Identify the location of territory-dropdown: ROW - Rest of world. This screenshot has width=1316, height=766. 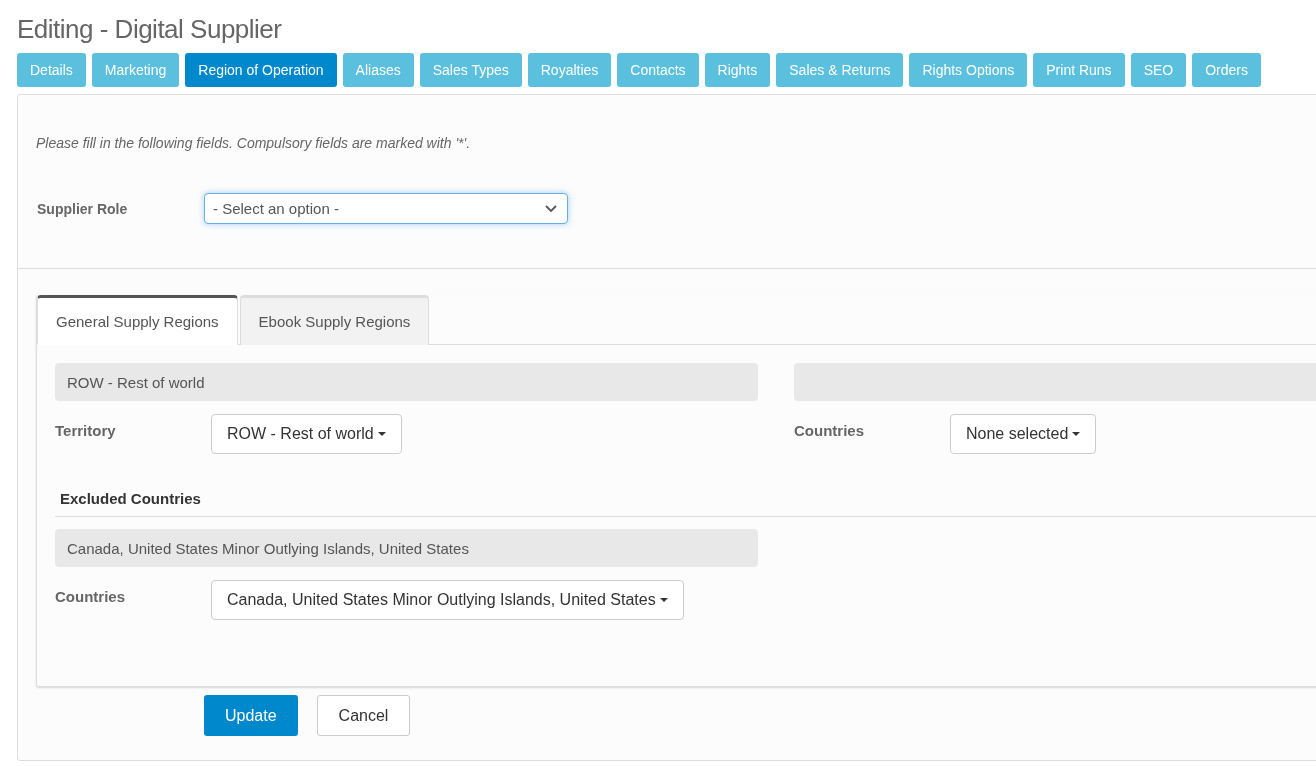
(306, 434).